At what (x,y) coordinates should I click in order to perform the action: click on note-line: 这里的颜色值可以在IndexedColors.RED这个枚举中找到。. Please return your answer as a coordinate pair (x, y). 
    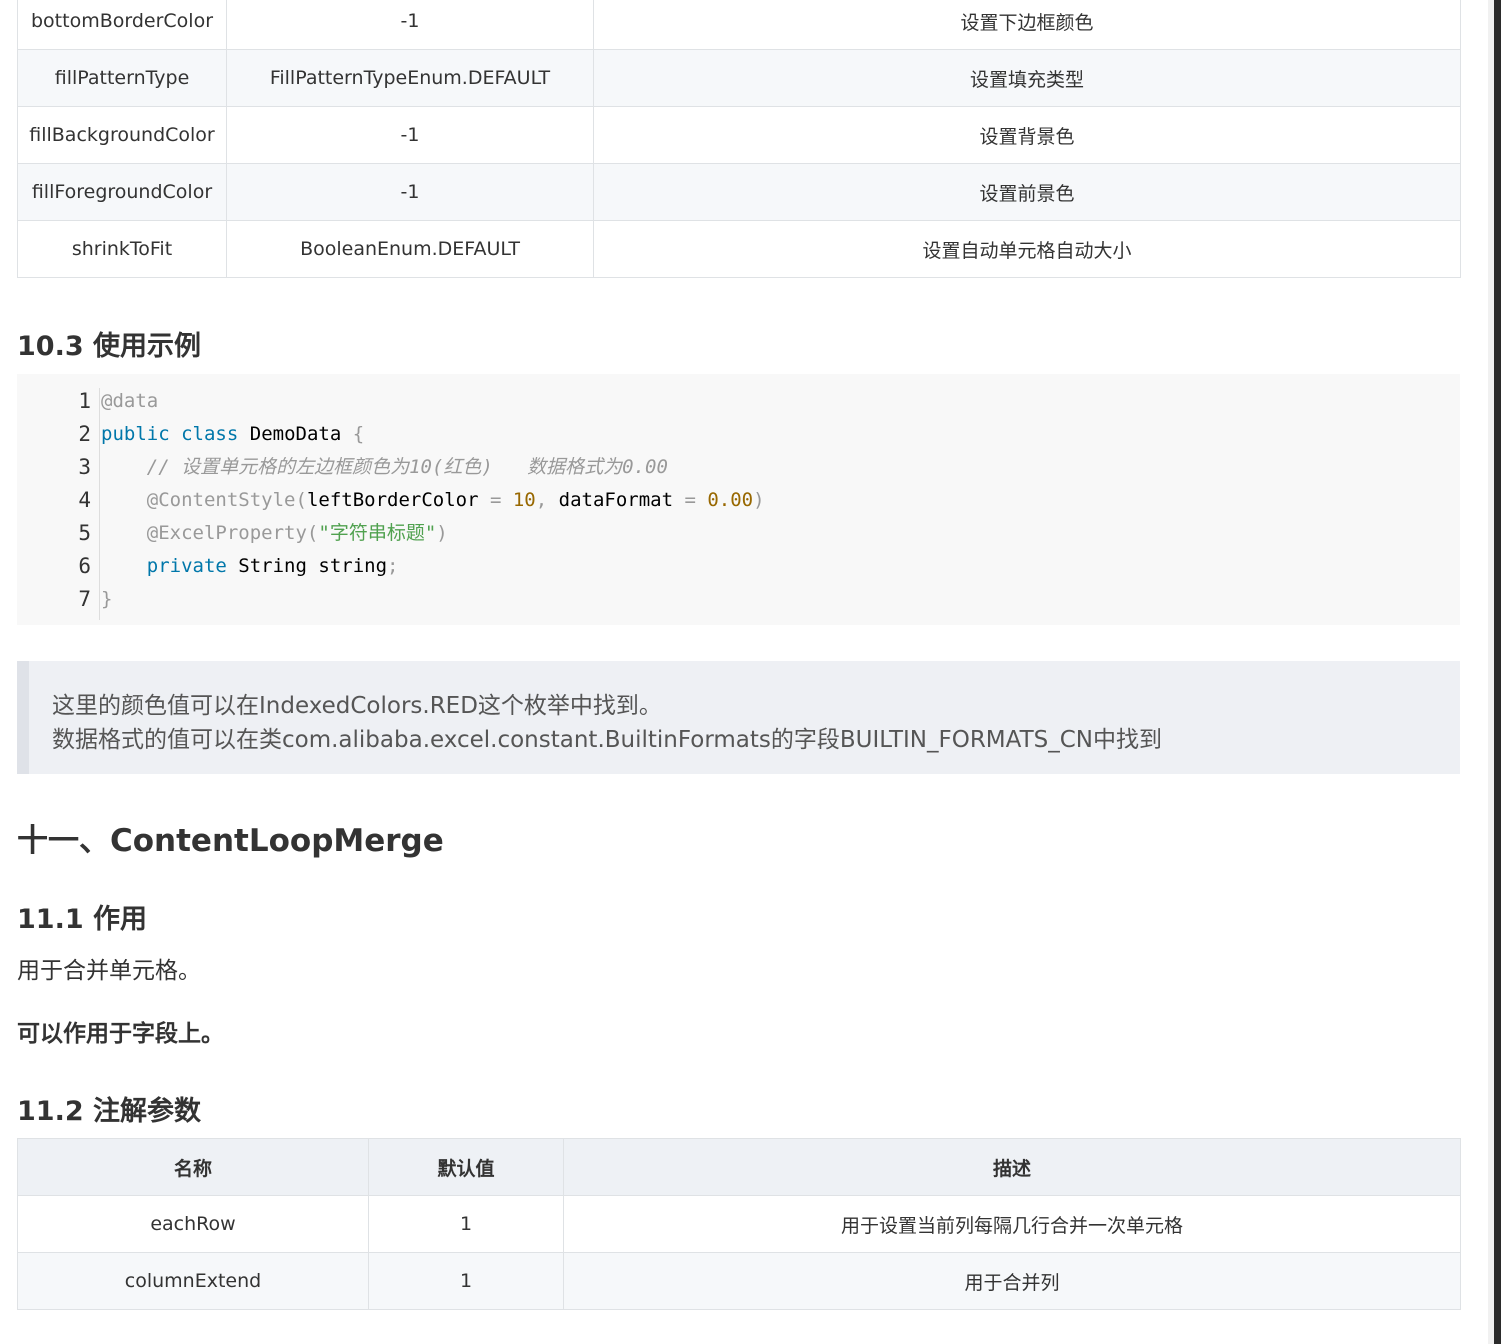
    Looking at the image, I should click on (357, 706).